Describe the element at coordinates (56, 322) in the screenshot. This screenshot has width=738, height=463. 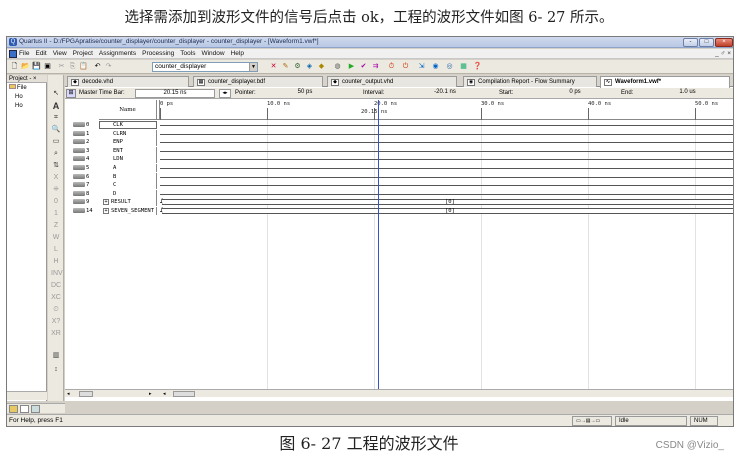
I see `arbitrary-value-icon: X?` at that location.